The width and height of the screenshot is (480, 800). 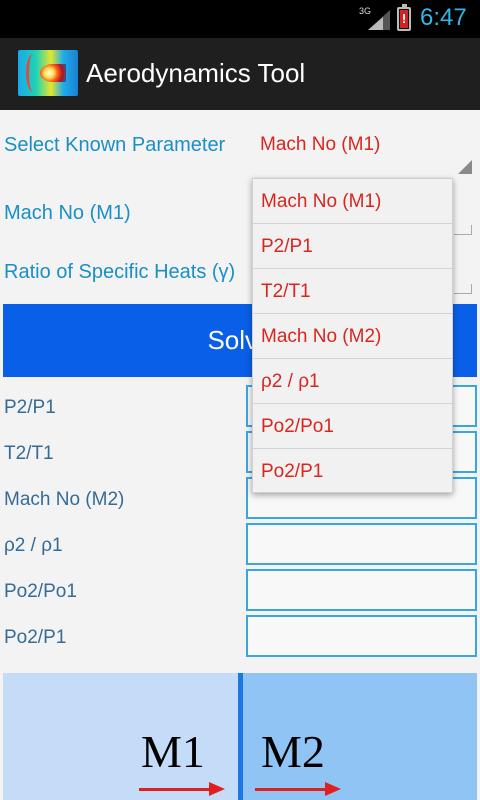 I want to click on dropdown-option-mach1: Mach No (M1), so click(x=352, y=201).